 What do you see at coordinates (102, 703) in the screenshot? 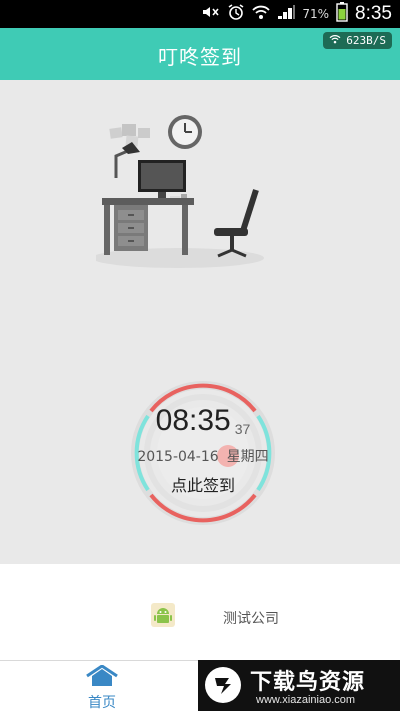
I see `tab-home-label: 首页` at bounding box center [102, 703].